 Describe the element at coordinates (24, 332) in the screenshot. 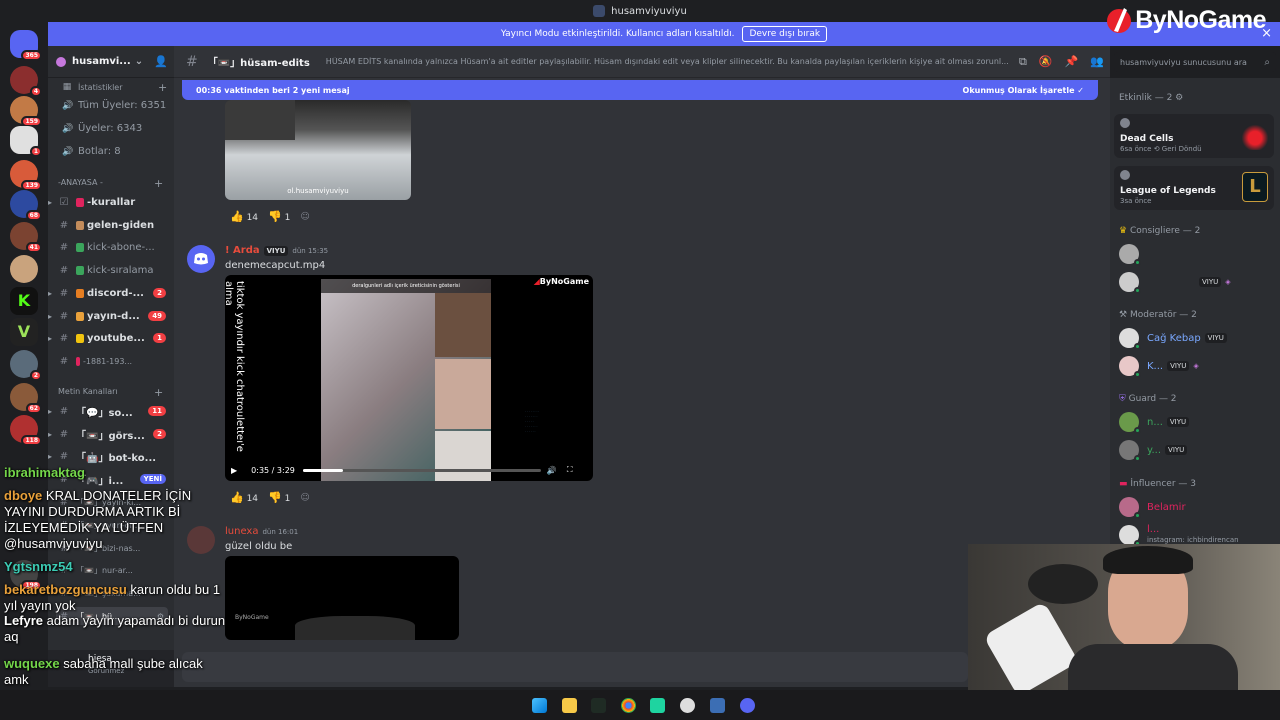

I see `server-icon: V` at that location.